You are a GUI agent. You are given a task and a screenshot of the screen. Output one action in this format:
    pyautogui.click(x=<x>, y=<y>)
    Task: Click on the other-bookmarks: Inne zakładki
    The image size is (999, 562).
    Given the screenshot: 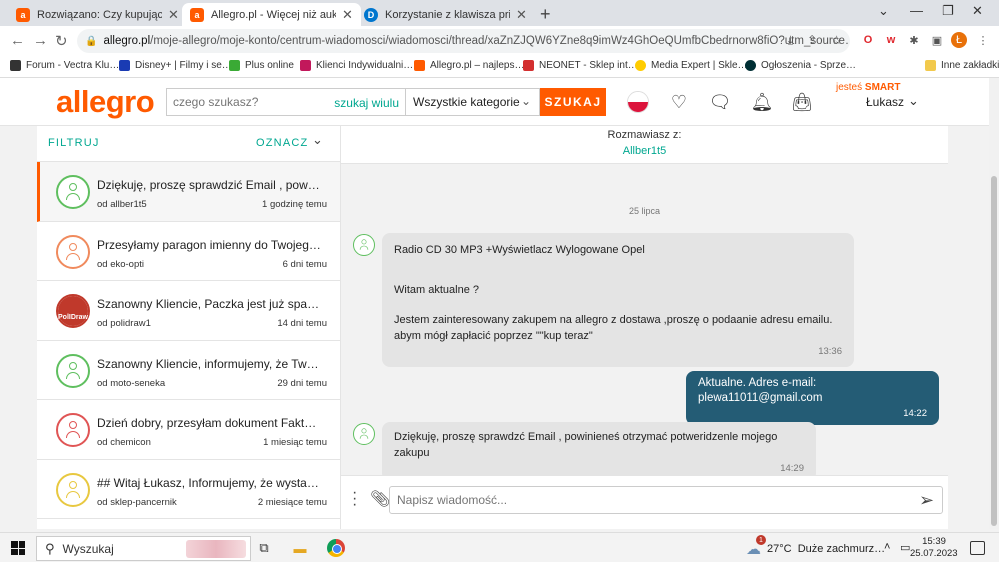 What is the action you would take?
    pyautogui.click(x=962, y=65)
    